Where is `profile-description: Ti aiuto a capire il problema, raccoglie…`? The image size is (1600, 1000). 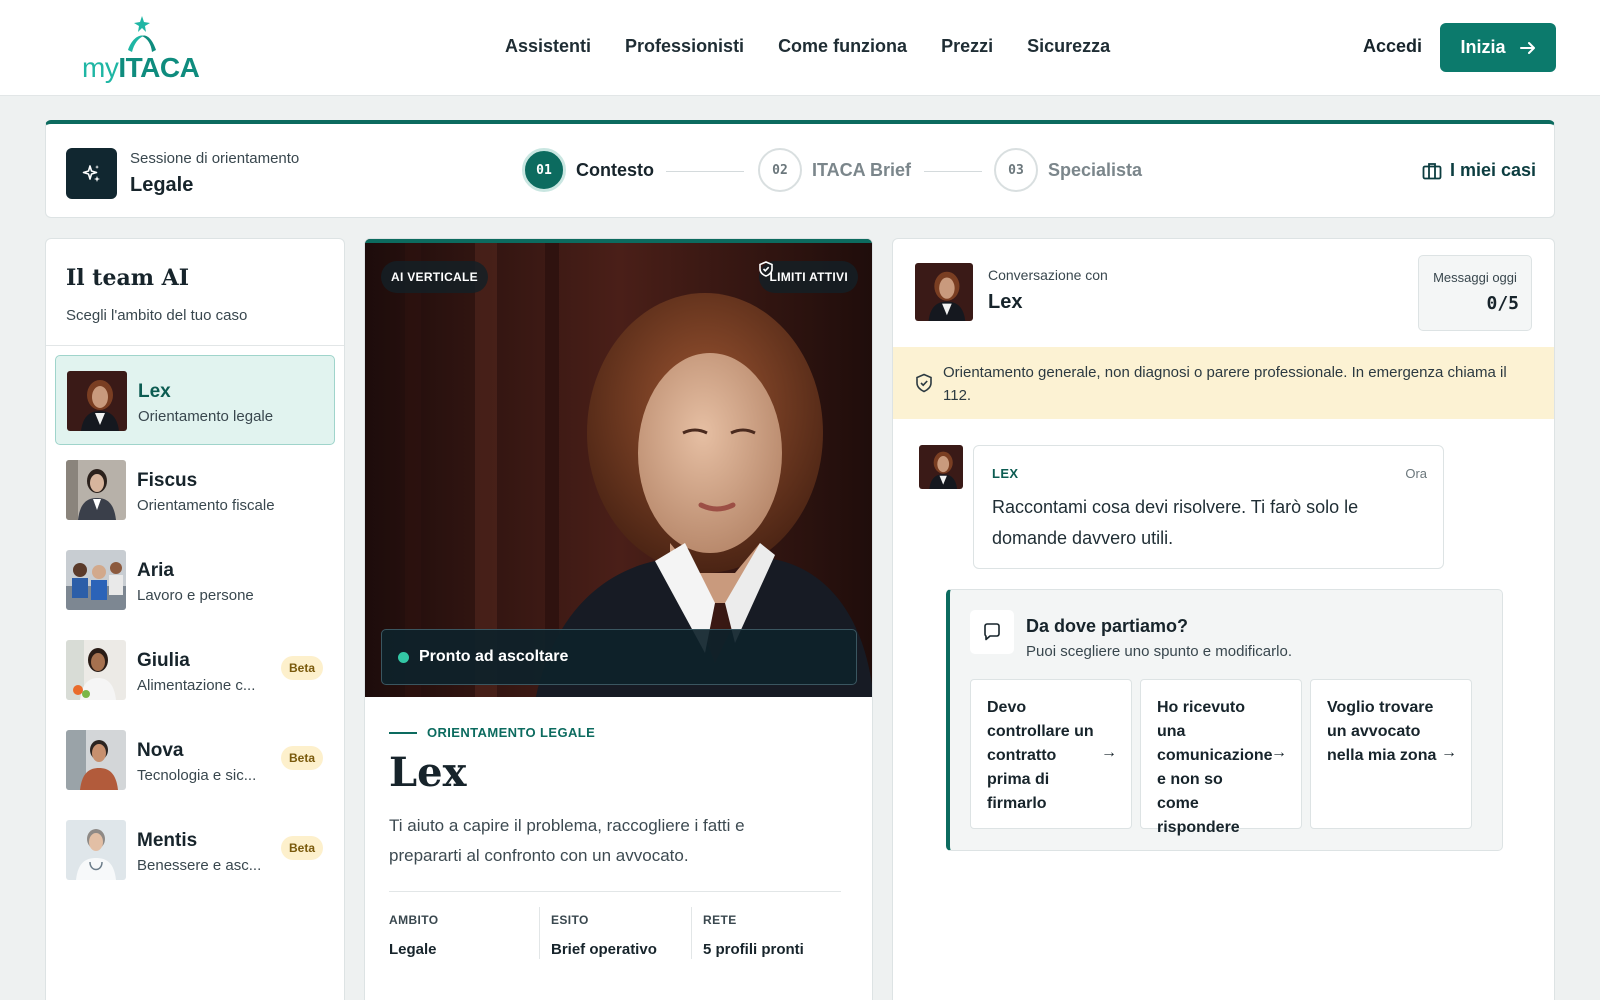
profile-description: Ti aiuto a capire il problema, raccoglie… is located at coordinates (567, 840).